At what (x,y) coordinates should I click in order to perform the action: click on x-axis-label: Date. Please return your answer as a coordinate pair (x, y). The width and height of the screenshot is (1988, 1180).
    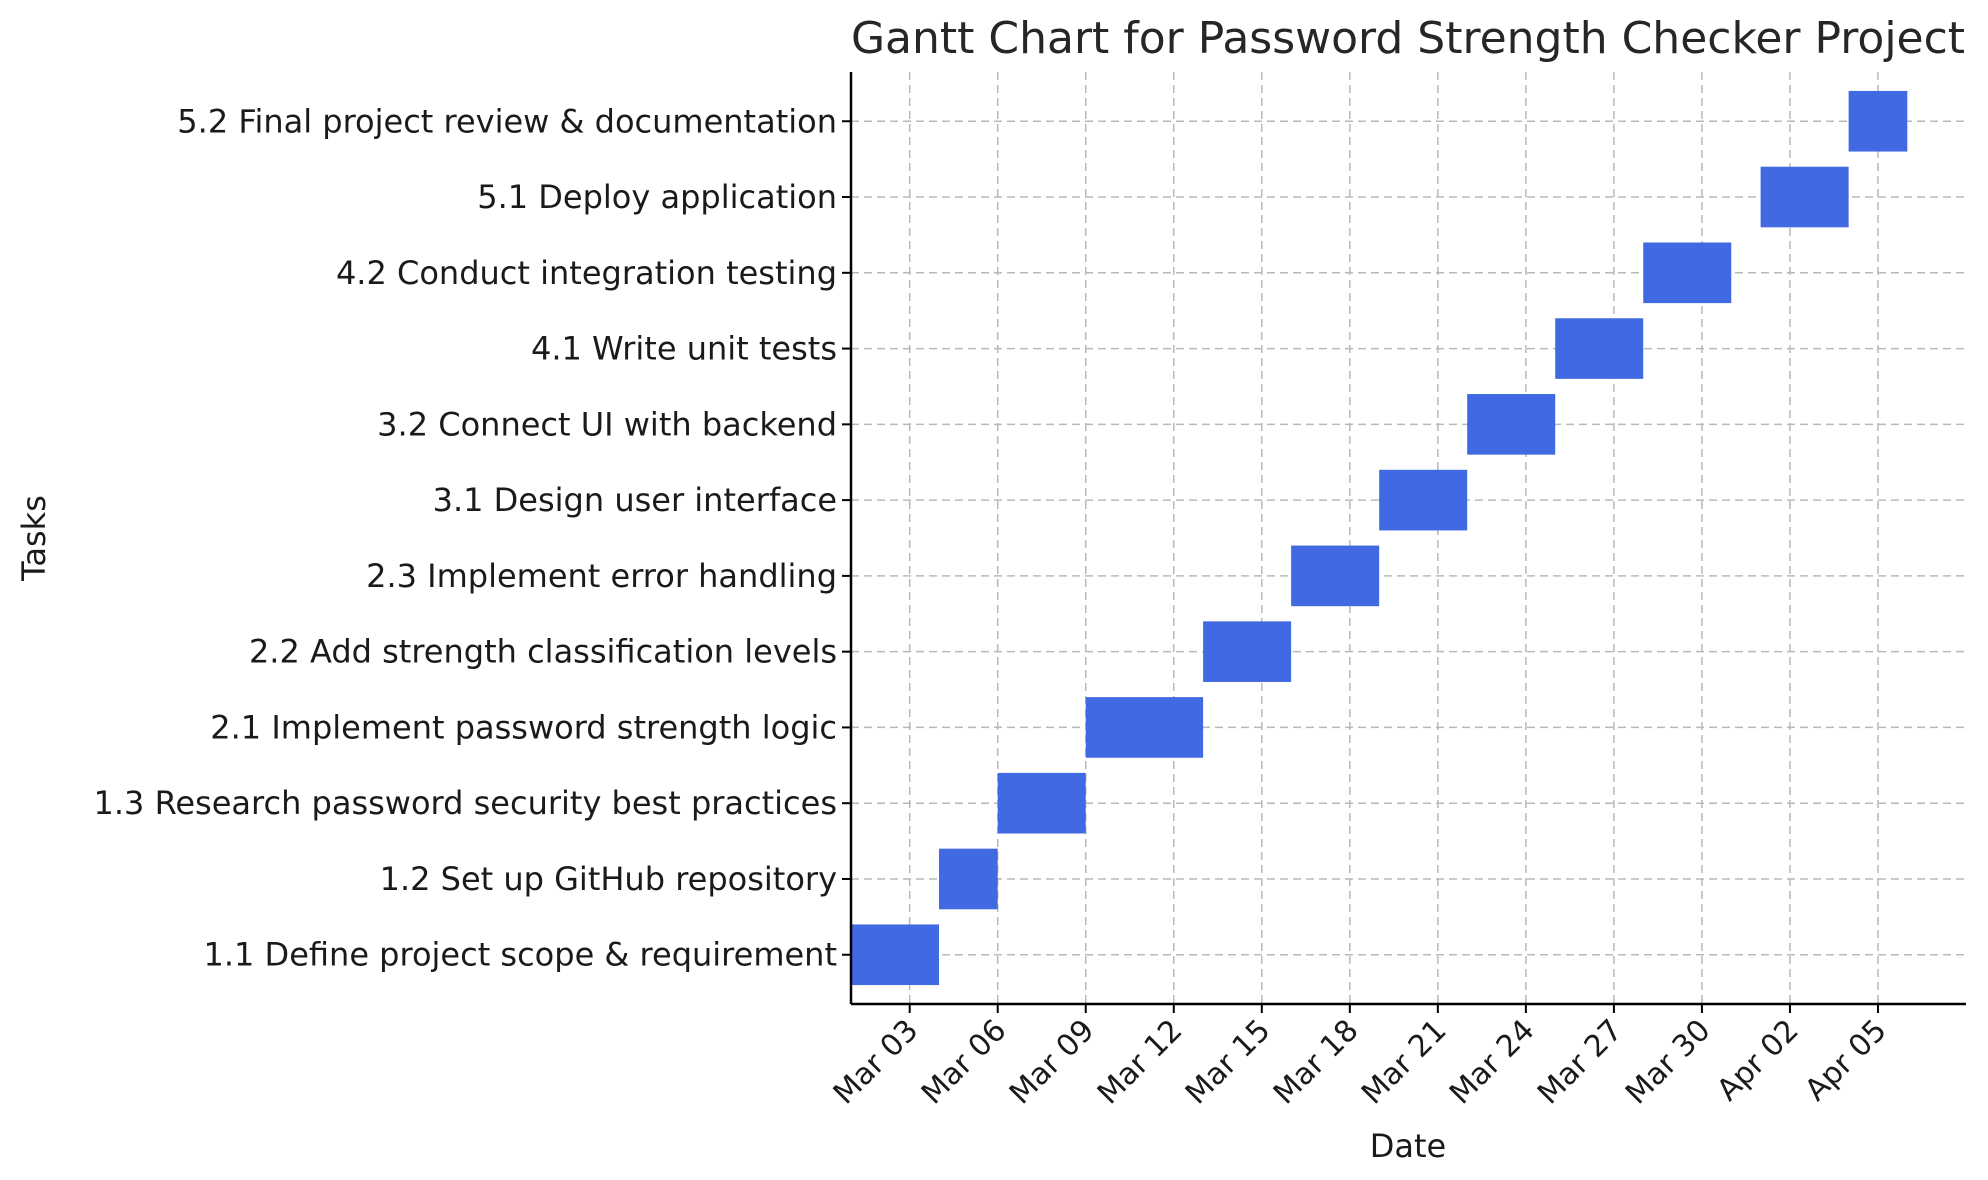
    Looking at the image, I should click on (1408, 1146).